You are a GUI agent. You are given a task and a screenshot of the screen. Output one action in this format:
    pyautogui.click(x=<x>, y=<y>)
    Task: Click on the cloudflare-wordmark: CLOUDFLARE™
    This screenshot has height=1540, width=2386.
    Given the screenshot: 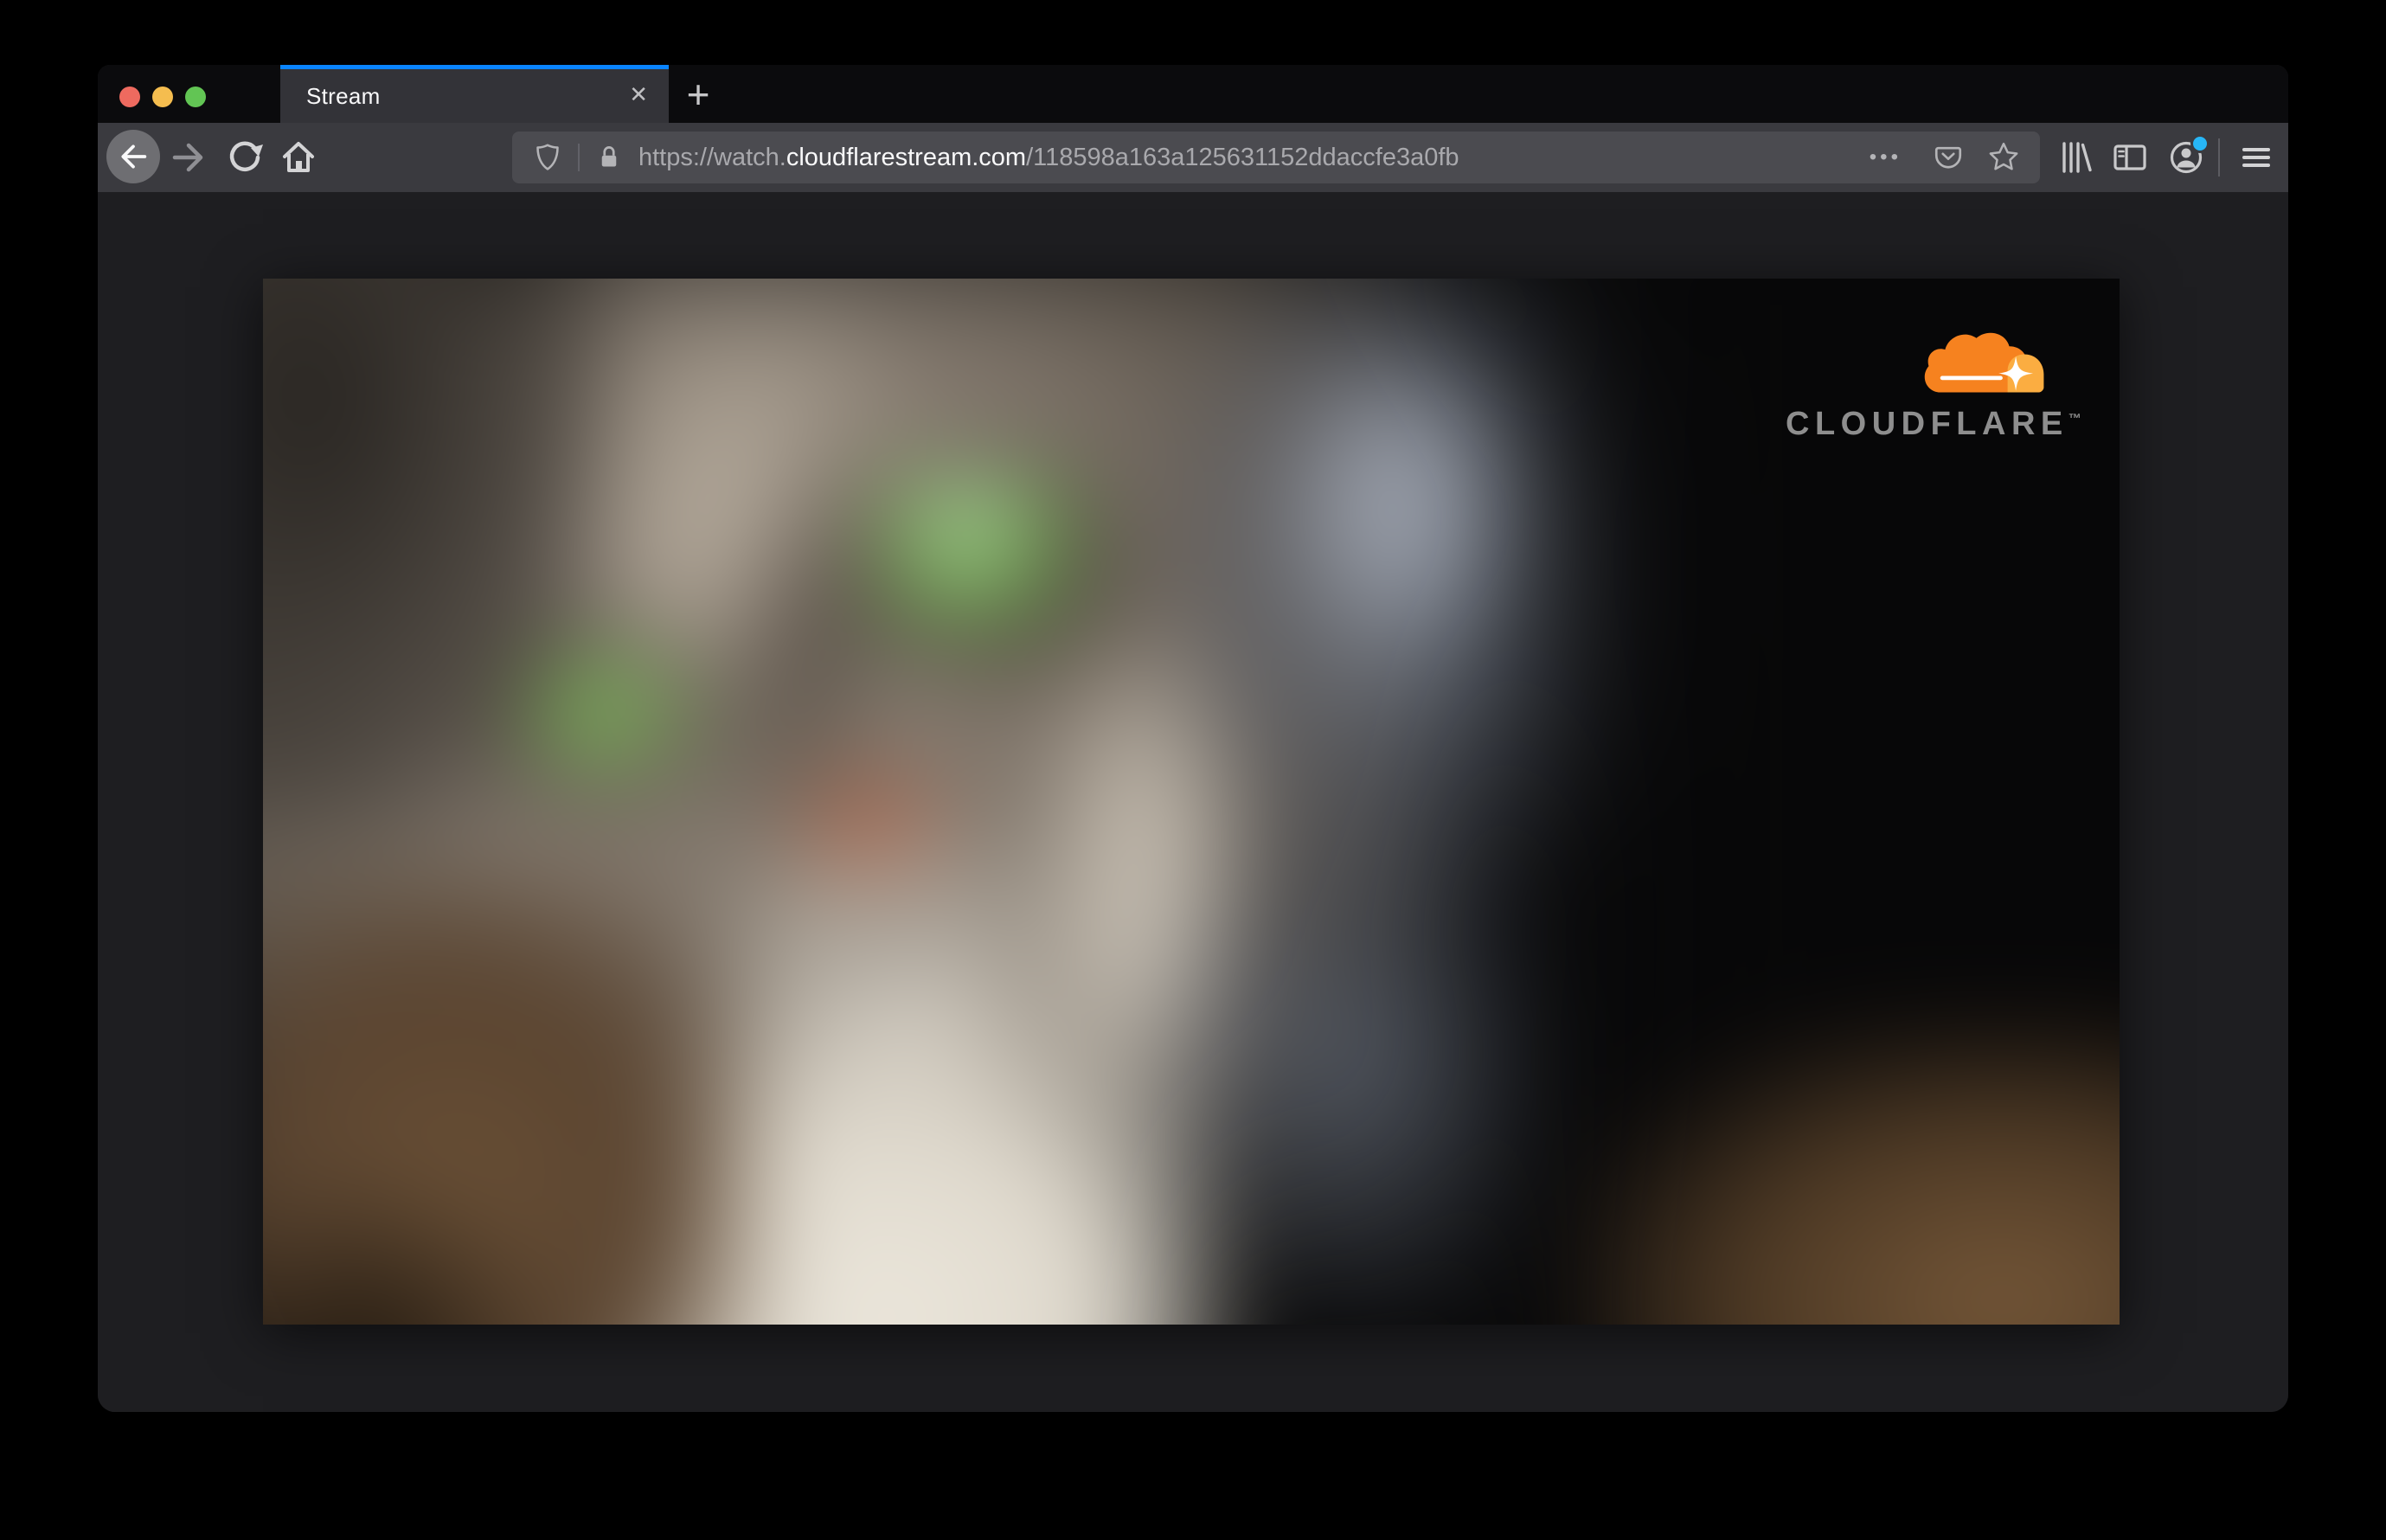 What is the action you would take?
    pyautogui.click(x=1934, y=425)
    